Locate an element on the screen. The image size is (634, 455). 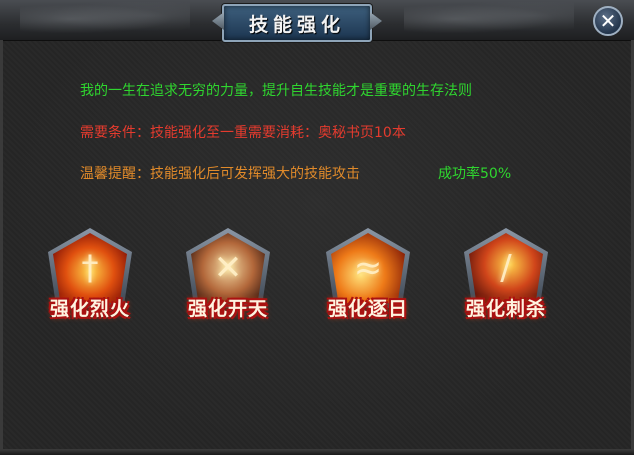
dragon-ornament-left is located at coordinates (105, 19).